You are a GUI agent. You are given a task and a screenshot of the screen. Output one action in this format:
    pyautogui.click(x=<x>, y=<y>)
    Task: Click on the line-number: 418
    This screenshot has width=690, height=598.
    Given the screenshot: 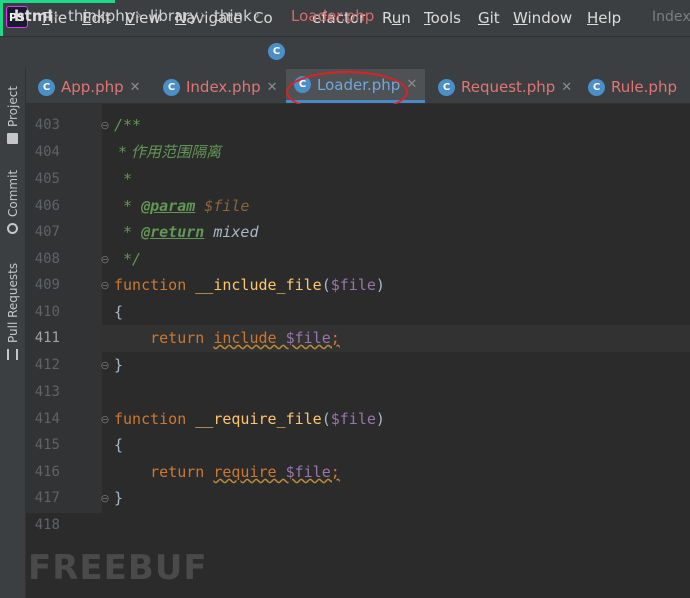 What is the action you would take?
    pyautogui.click(x=47, y=525)
    